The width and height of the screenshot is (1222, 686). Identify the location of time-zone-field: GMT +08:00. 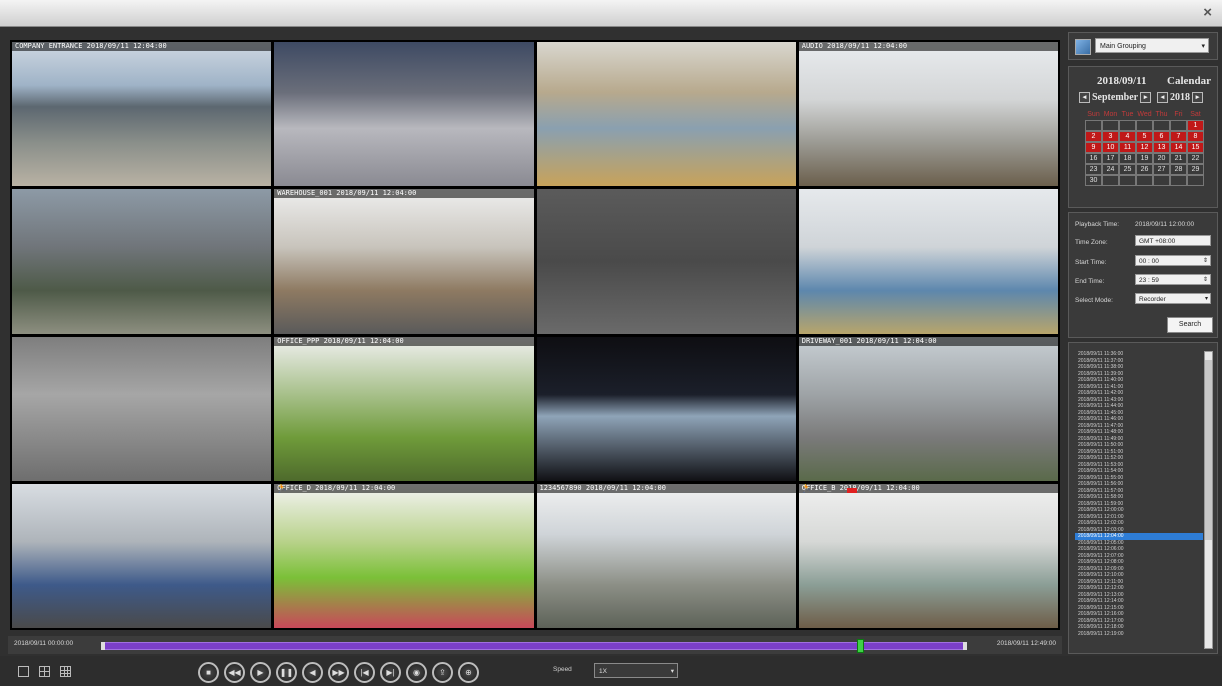
(1173, 240).